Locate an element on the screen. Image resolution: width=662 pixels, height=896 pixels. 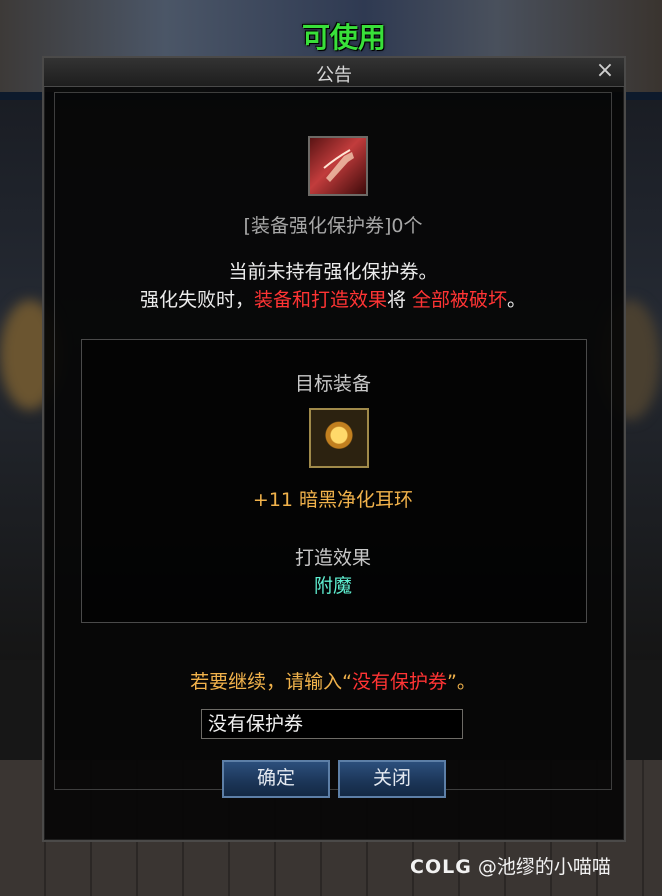
usable-status-tag: 可使用 is located at coordinates (344, 37).